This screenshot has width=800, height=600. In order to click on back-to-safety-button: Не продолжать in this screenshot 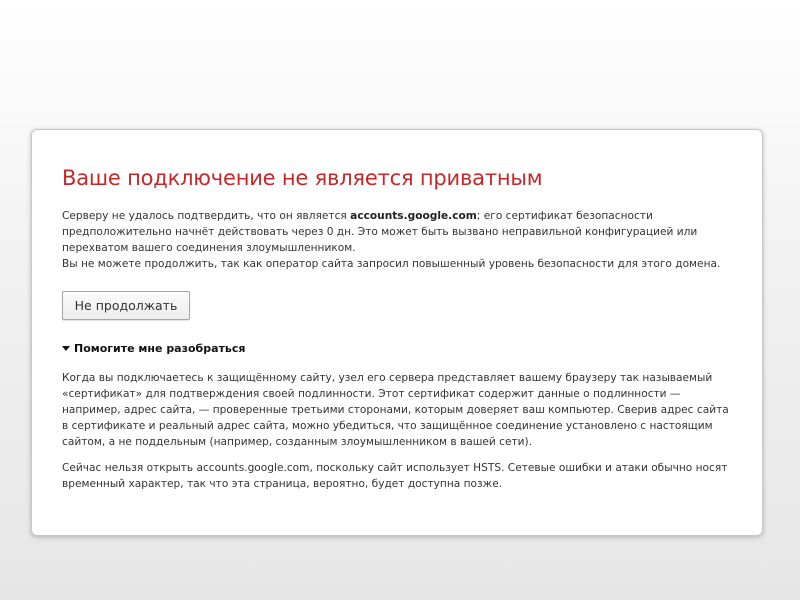, I will do `click(126, 305)`.